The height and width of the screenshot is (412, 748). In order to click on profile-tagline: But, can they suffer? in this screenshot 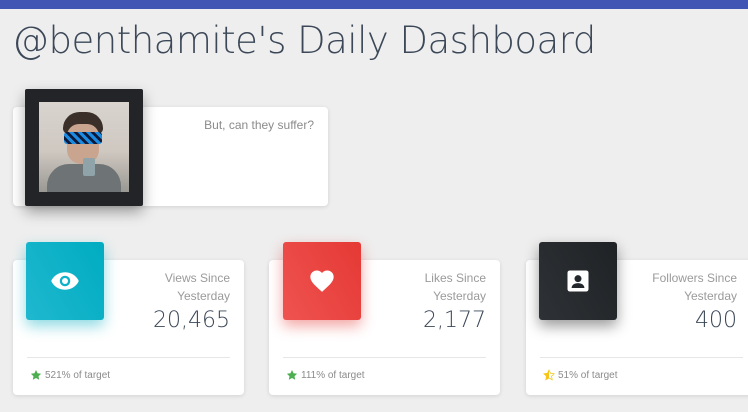, I will do `click(259, 125)`.